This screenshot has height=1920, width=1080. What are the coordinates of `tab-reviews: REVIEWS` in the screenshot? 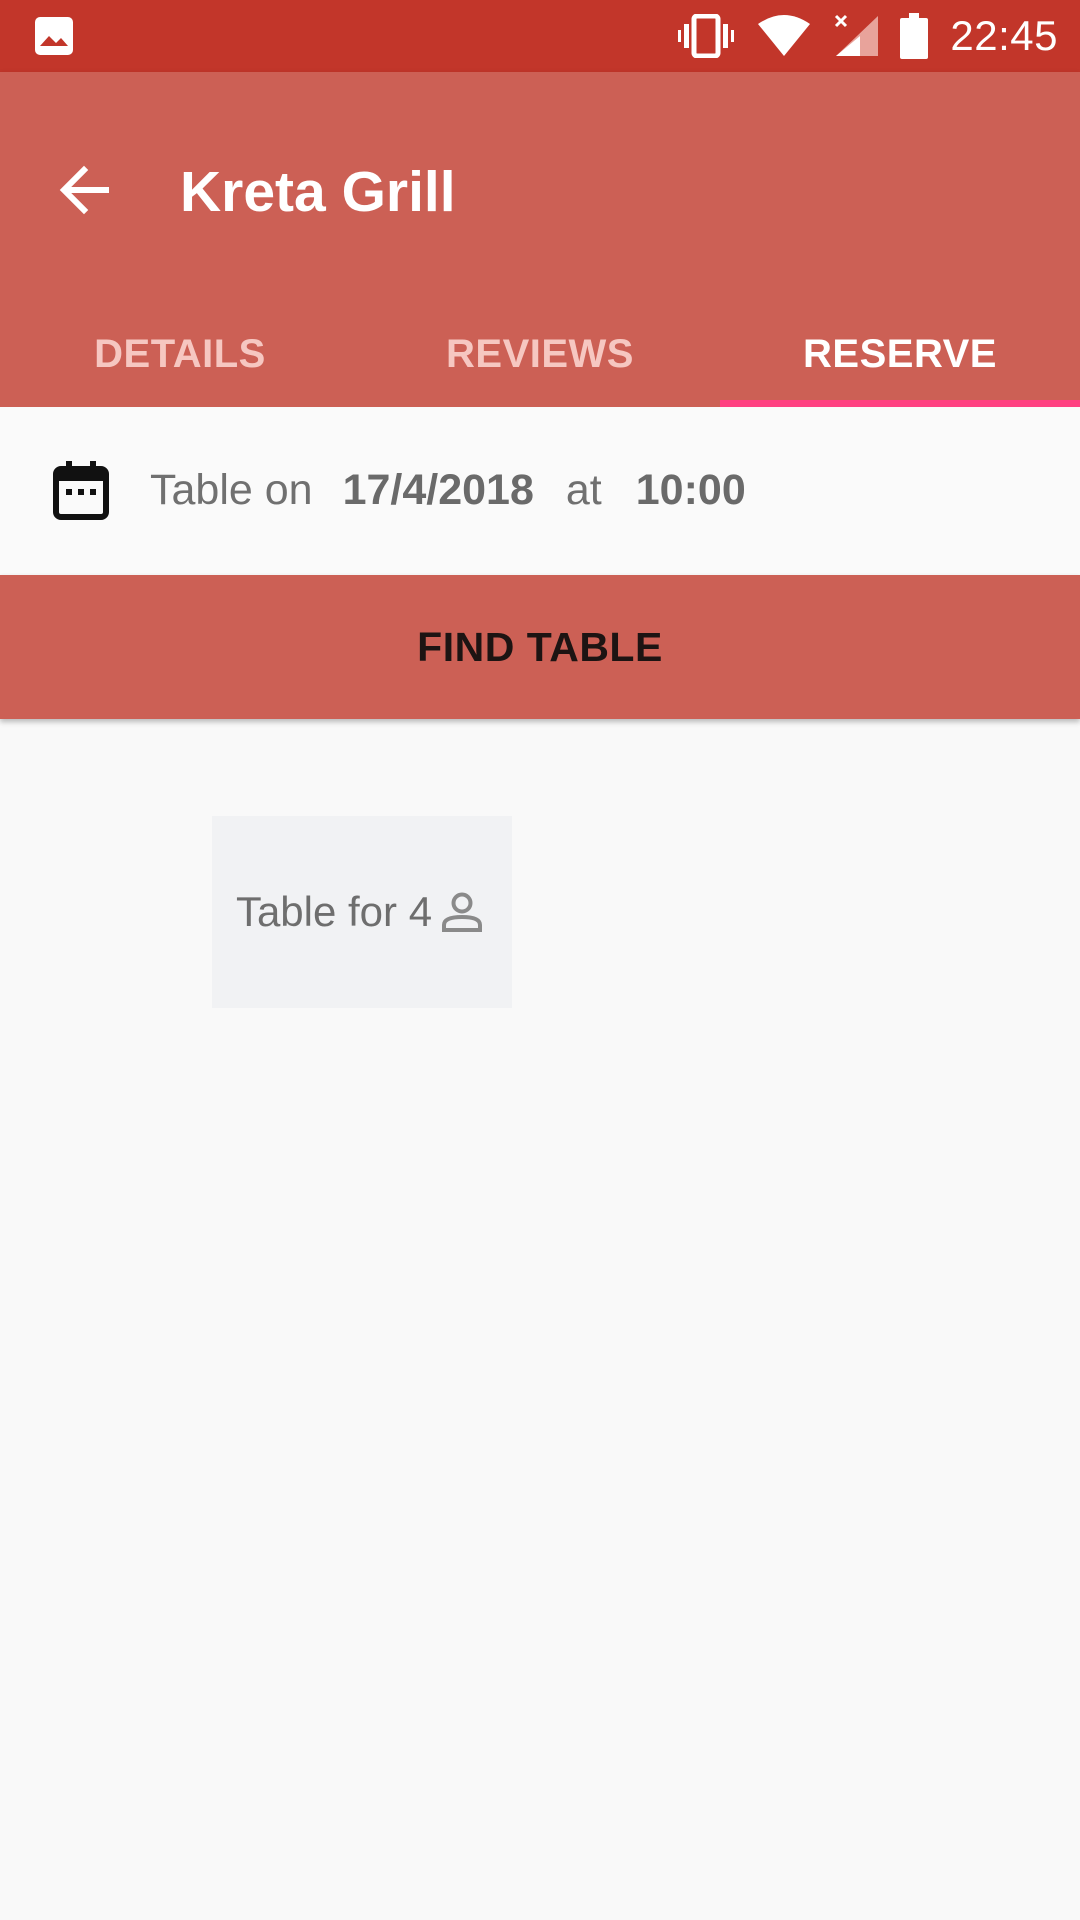 It's located at (540, 354).